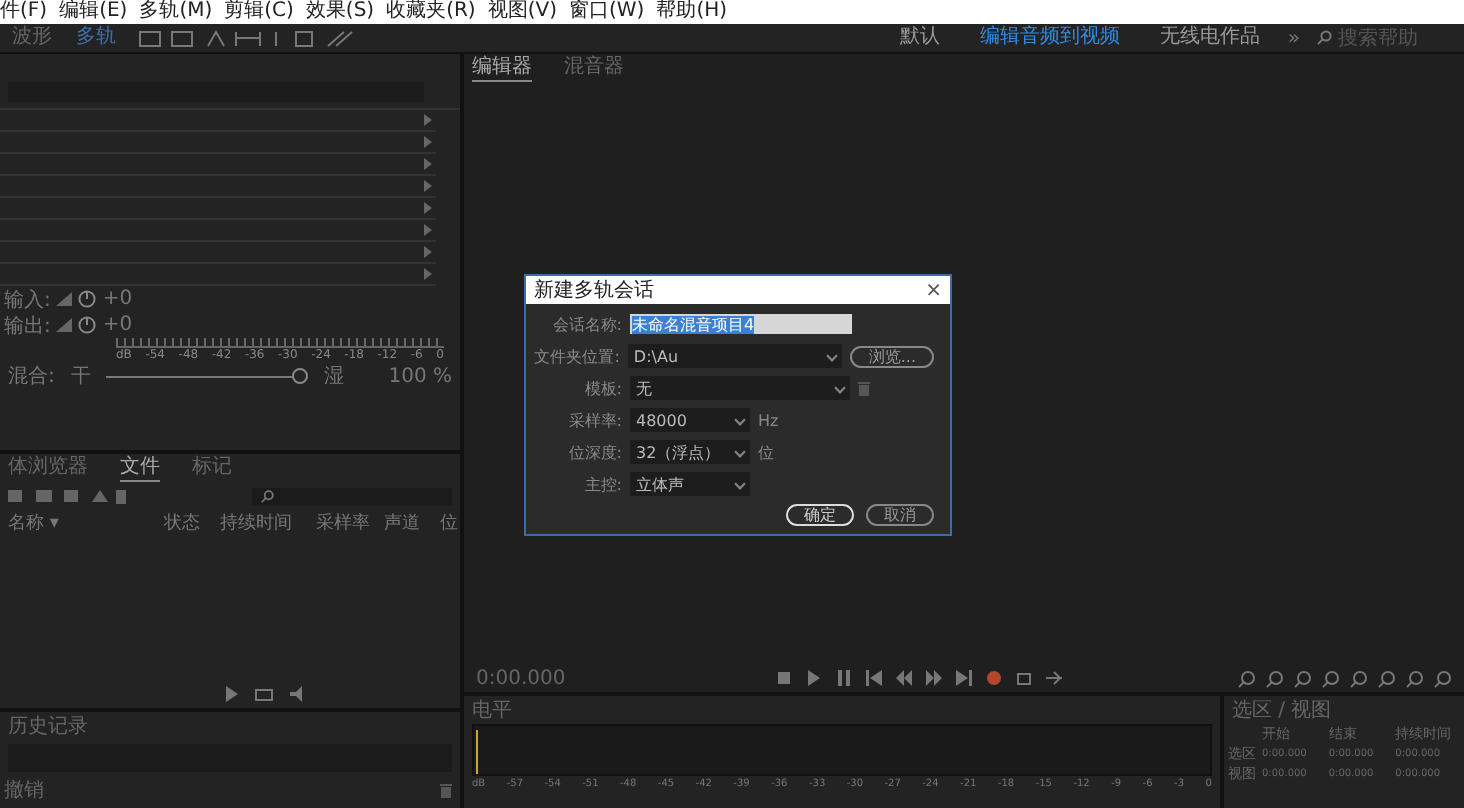 This screenshot has height=808, width=1464. I want to click on workspace-tab: 默认, so click(919, 38).